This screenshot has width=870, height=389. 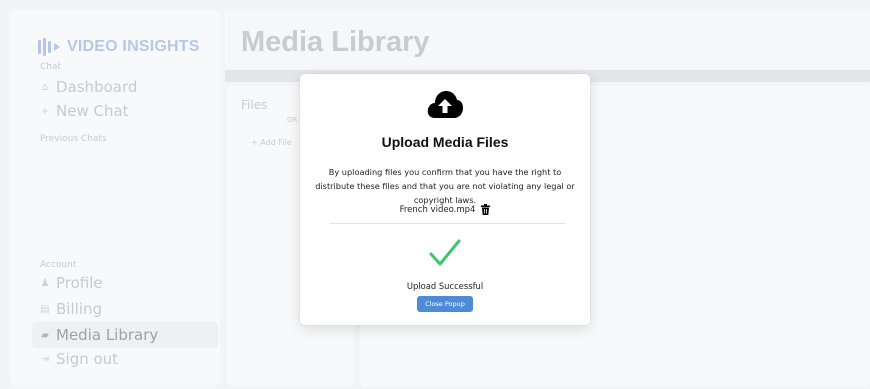 I want to click on plus-icon: +, so click(x=45, y=111).